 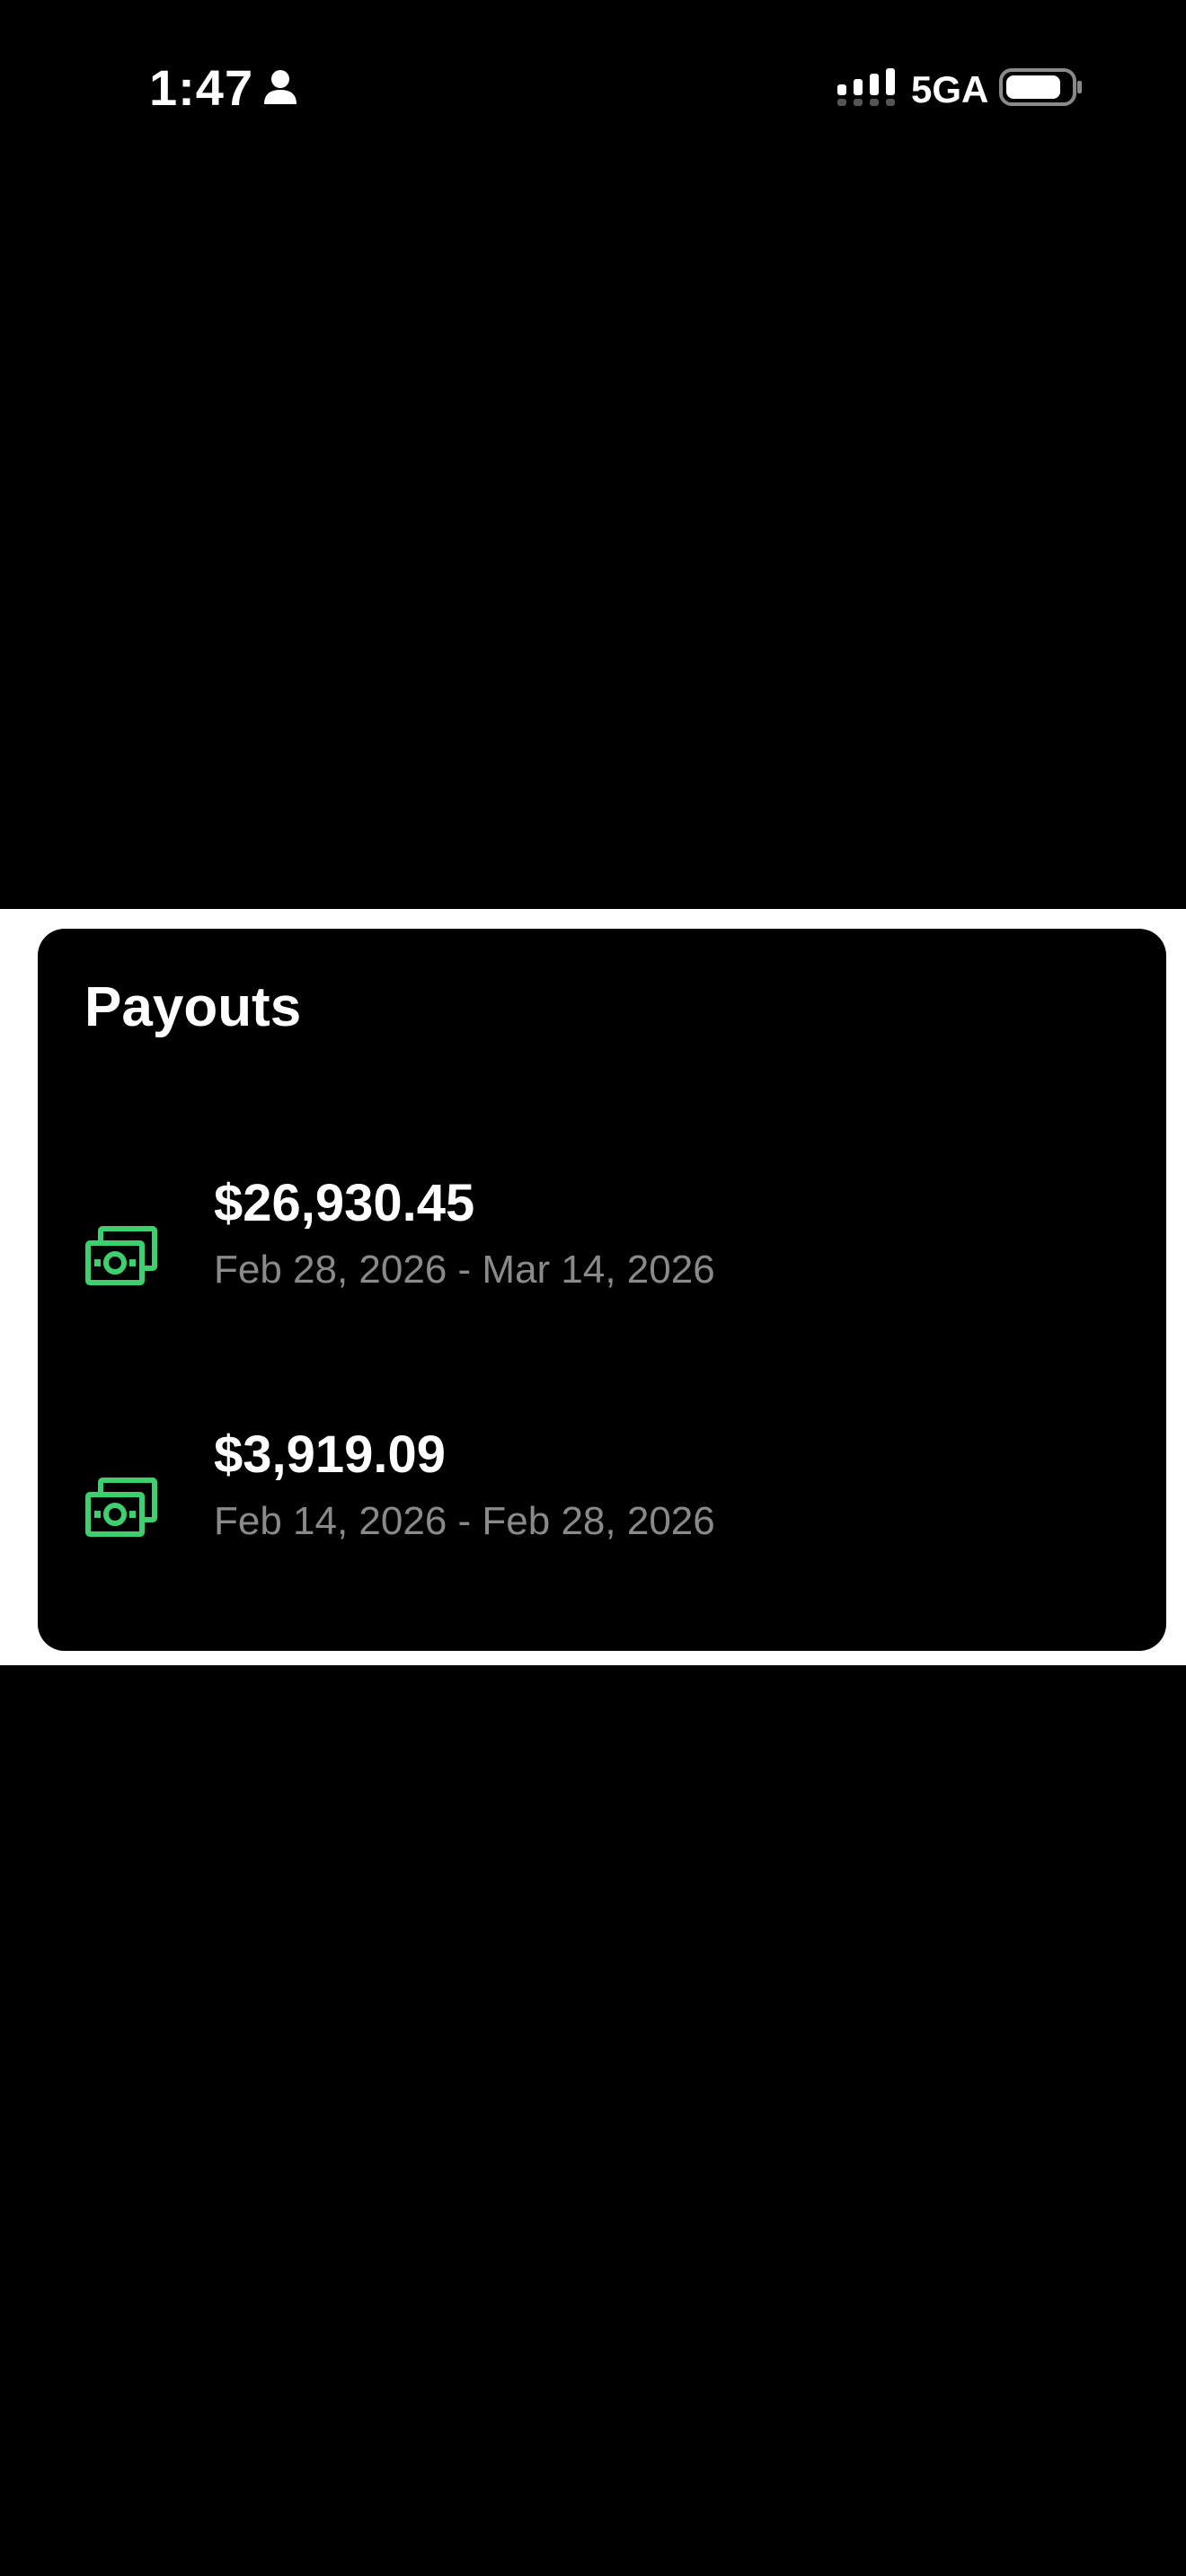 What do you see at coordinates (201, 87) in the screenshot?
I see `status-time: 1:47` at bounding box center [201, 87].